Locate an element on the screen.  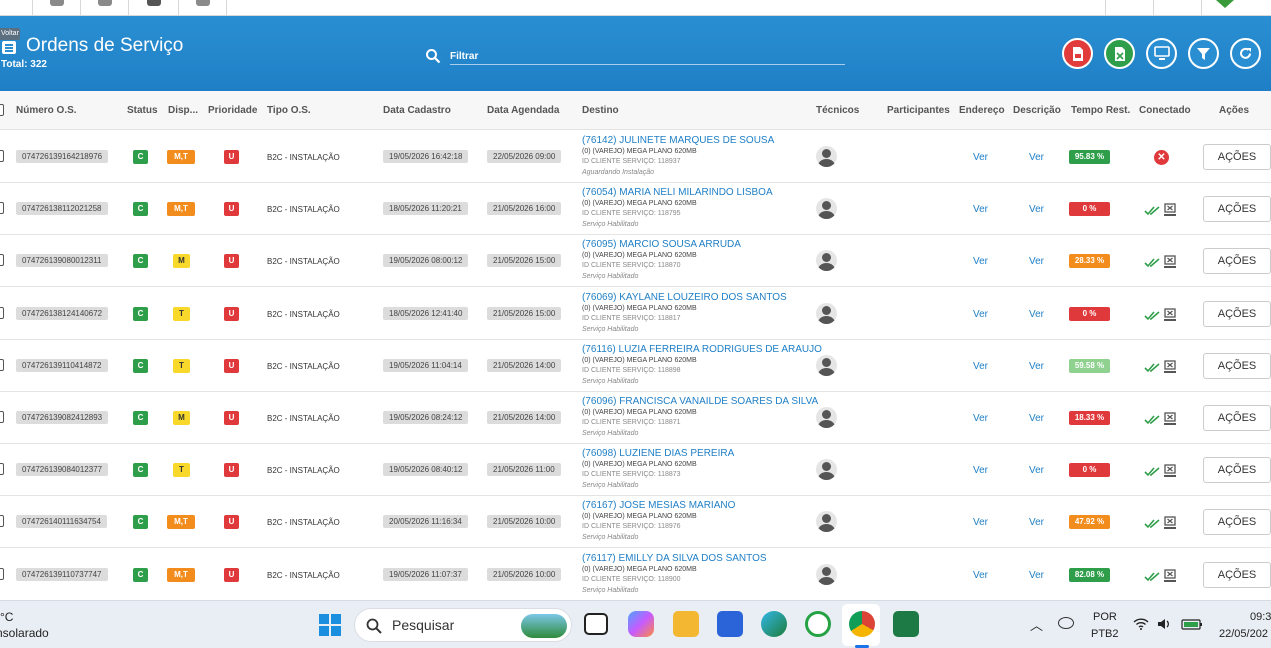
os-number: 074726139164218976 is located at coordinates (62, 156).